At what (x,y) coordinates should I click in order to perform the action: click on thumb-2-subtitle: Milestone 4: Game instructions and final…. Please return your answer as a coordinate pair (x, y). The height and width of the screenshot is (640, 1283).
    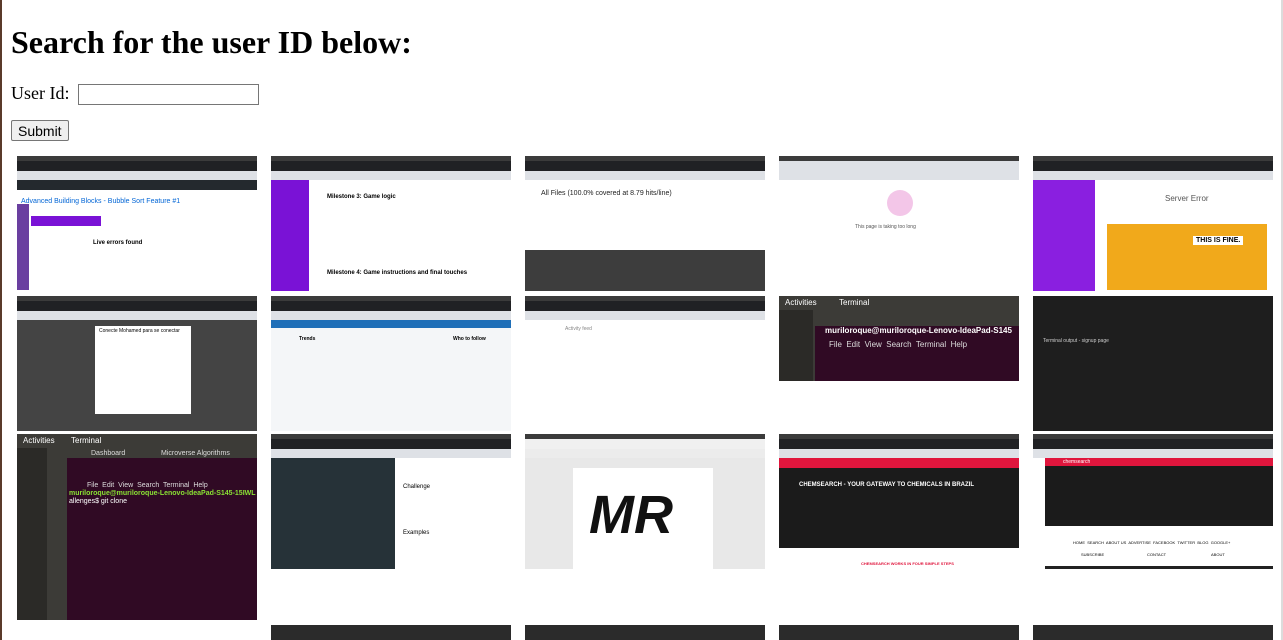
    Looking at the image, I should click on (397, 273).